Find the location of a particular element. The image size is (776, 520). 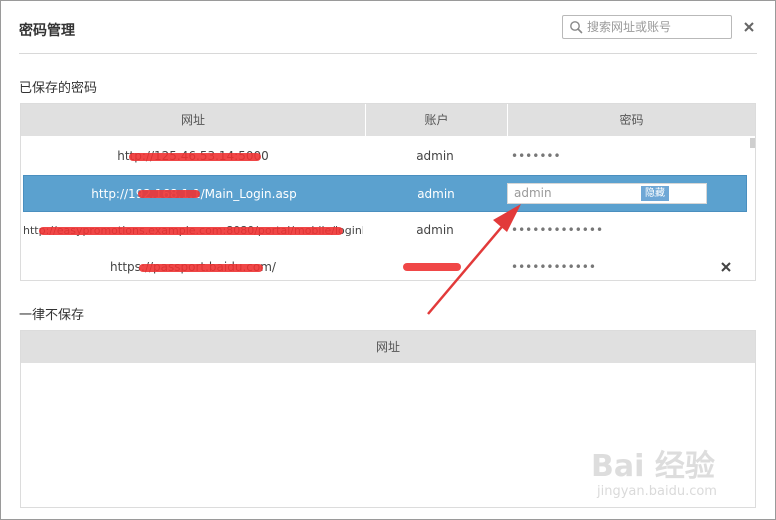

column-header-password: 密码 is located at coordinates (631, 120).